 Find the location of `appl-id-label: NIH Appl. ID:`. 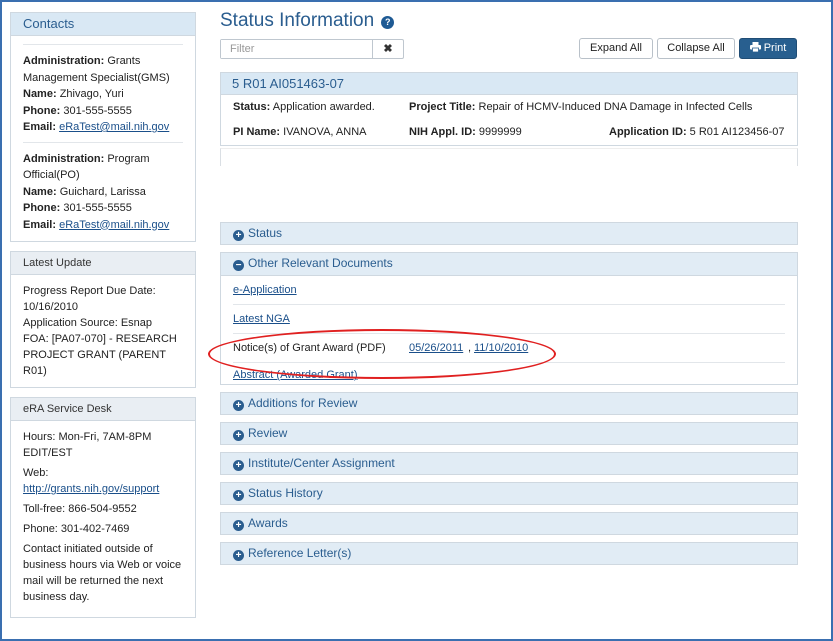

appl-id-label: NIH Appl. ID: is located at coordinates (442, 132).